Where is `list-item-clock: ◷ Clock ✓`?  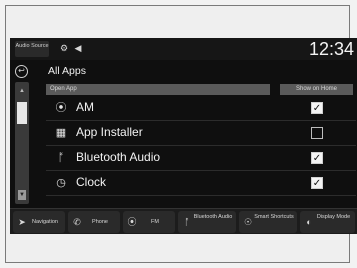
list-item-clock: ◷ Clock ✓ is located at coordinates (201, 183).